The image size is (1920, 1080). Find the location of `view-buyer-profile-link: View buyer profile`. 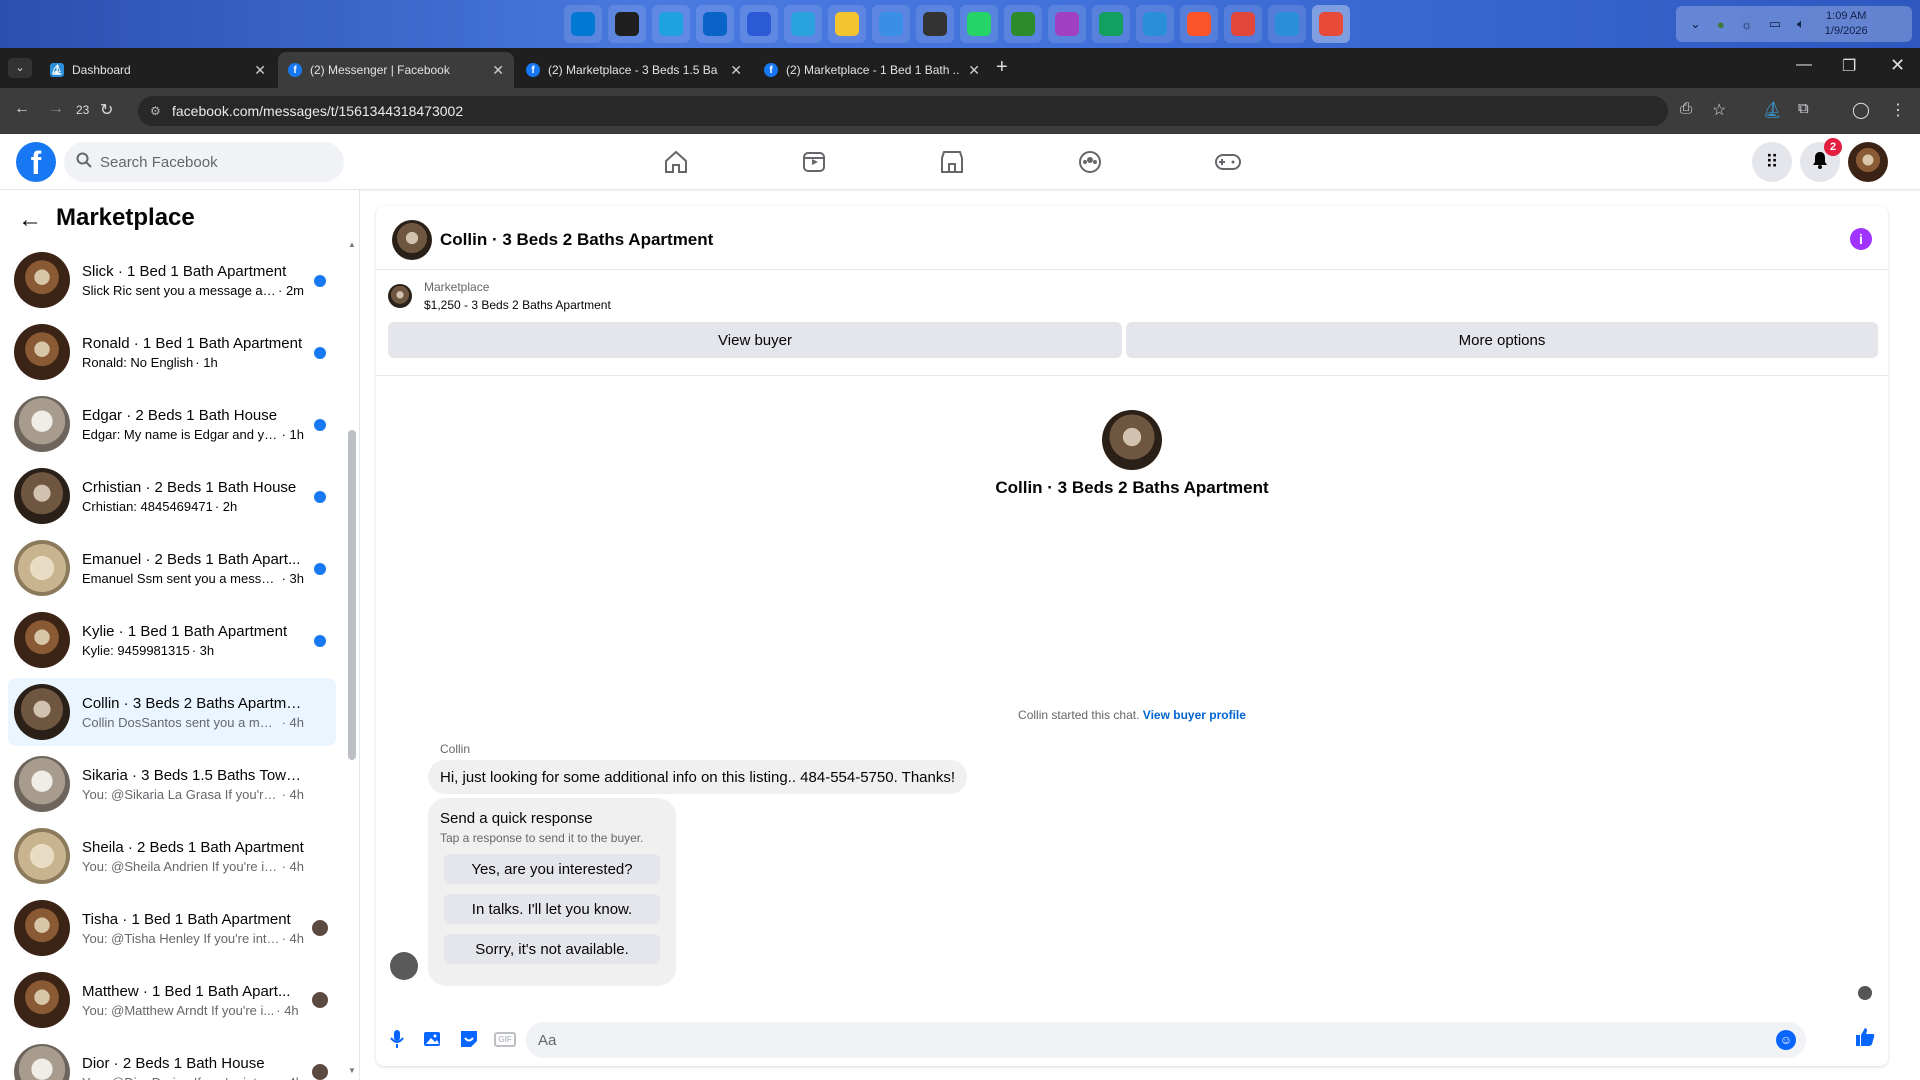

view-buyer-profile-link: View buyer profile is located at coordinates (1194, 715).